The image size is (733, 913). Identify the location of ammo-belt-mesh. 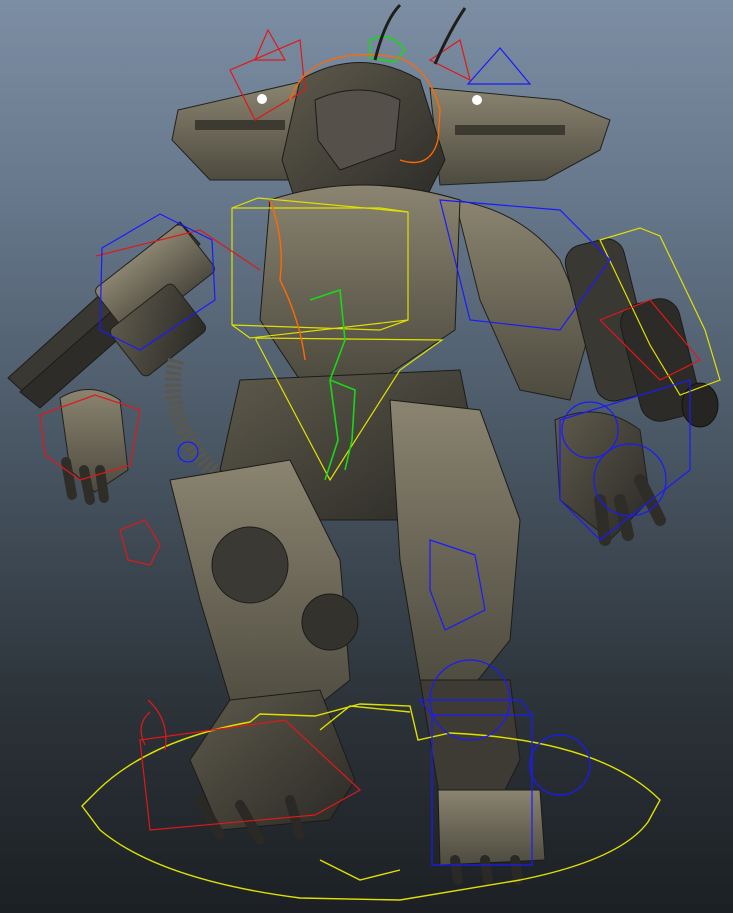
(198, 422).